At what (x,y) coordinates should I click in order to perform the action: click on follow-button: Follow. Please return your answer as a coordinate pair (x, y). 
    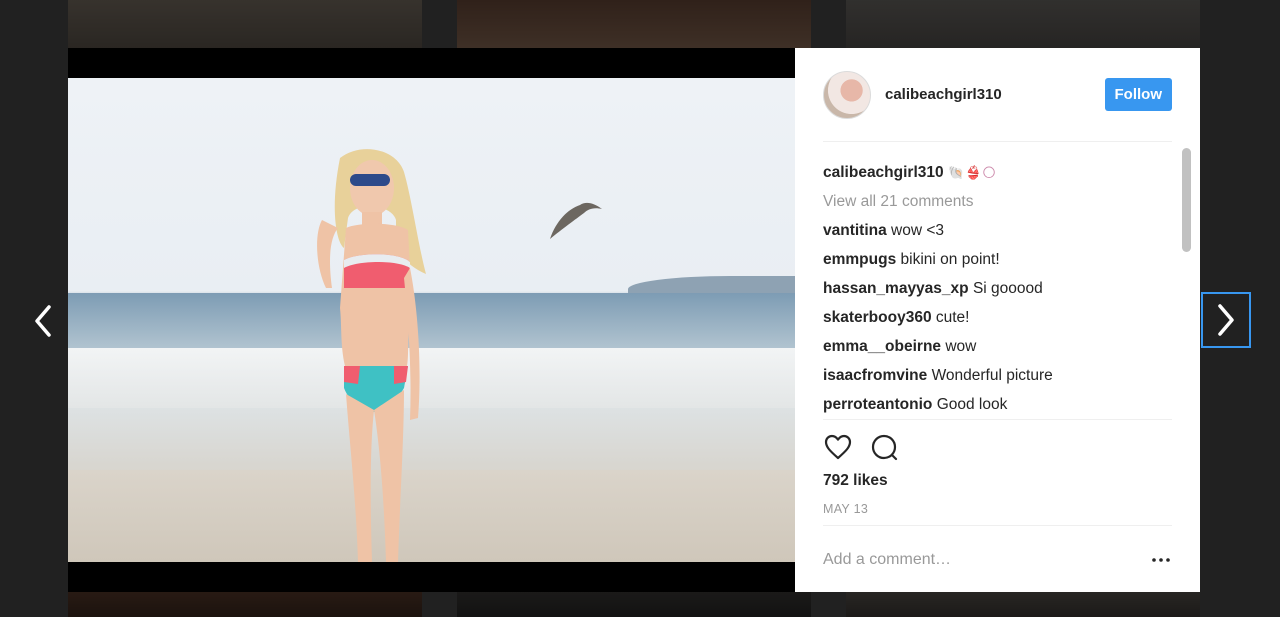
    Looking at the image, I should click on (1138, 94).